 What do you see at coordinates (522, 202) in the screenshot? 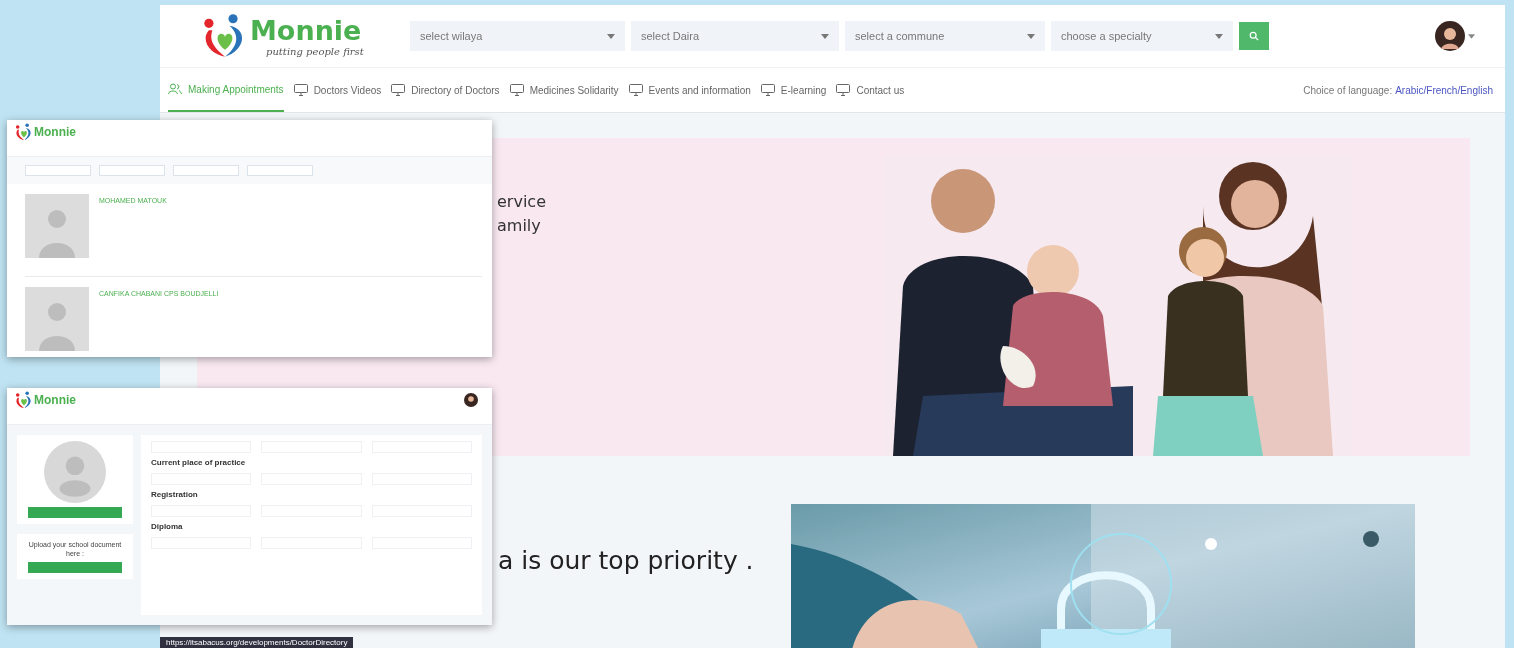
I see `hero-text: ervice` at bounding box center [522, 202].